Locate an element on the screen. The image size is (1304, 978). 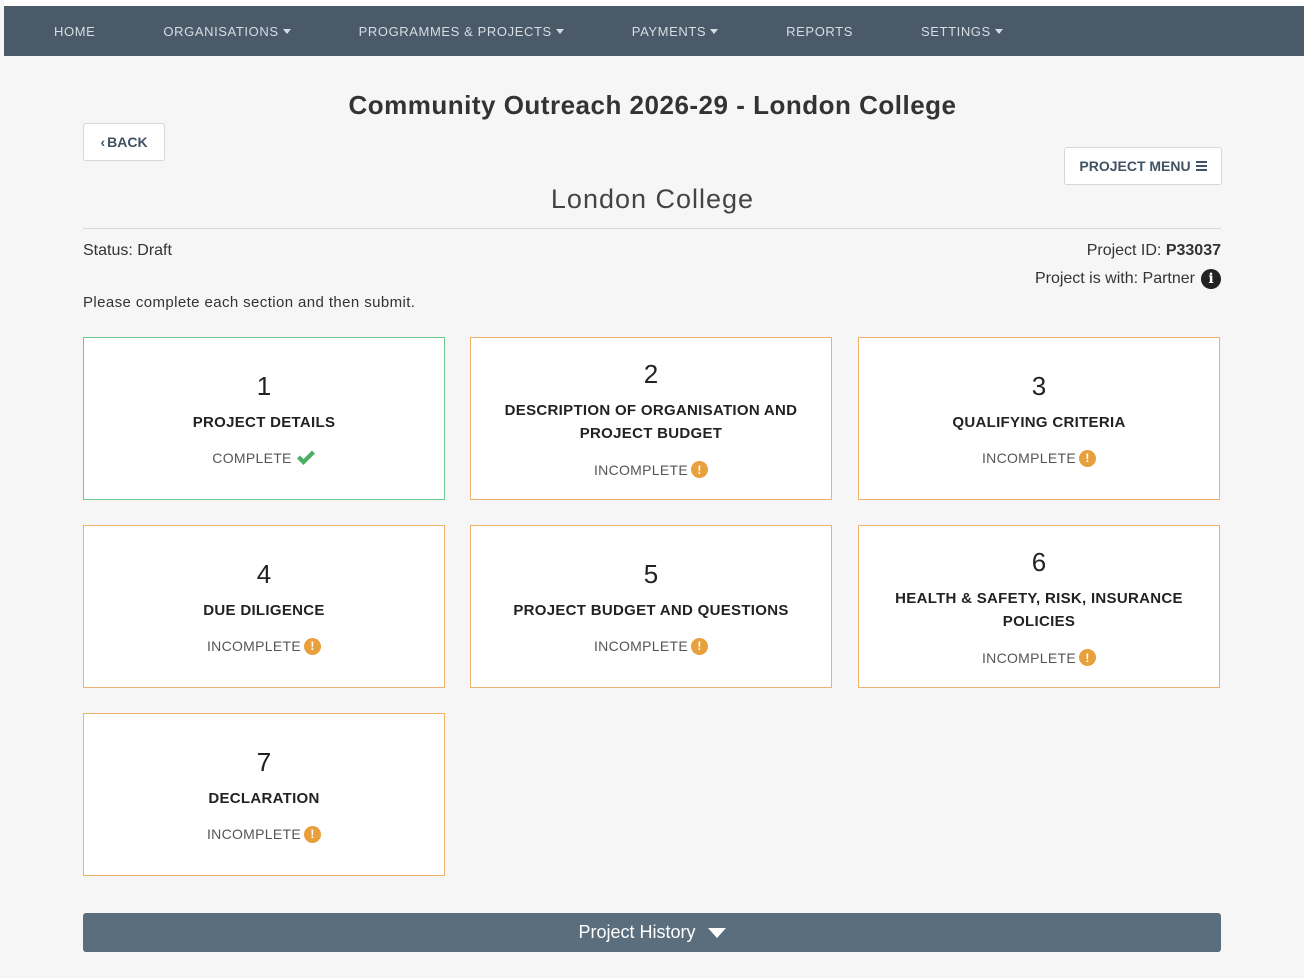
section-card-1: 1 PROJECT DETAILS COMPLETE is located at coordinates (264, 418).